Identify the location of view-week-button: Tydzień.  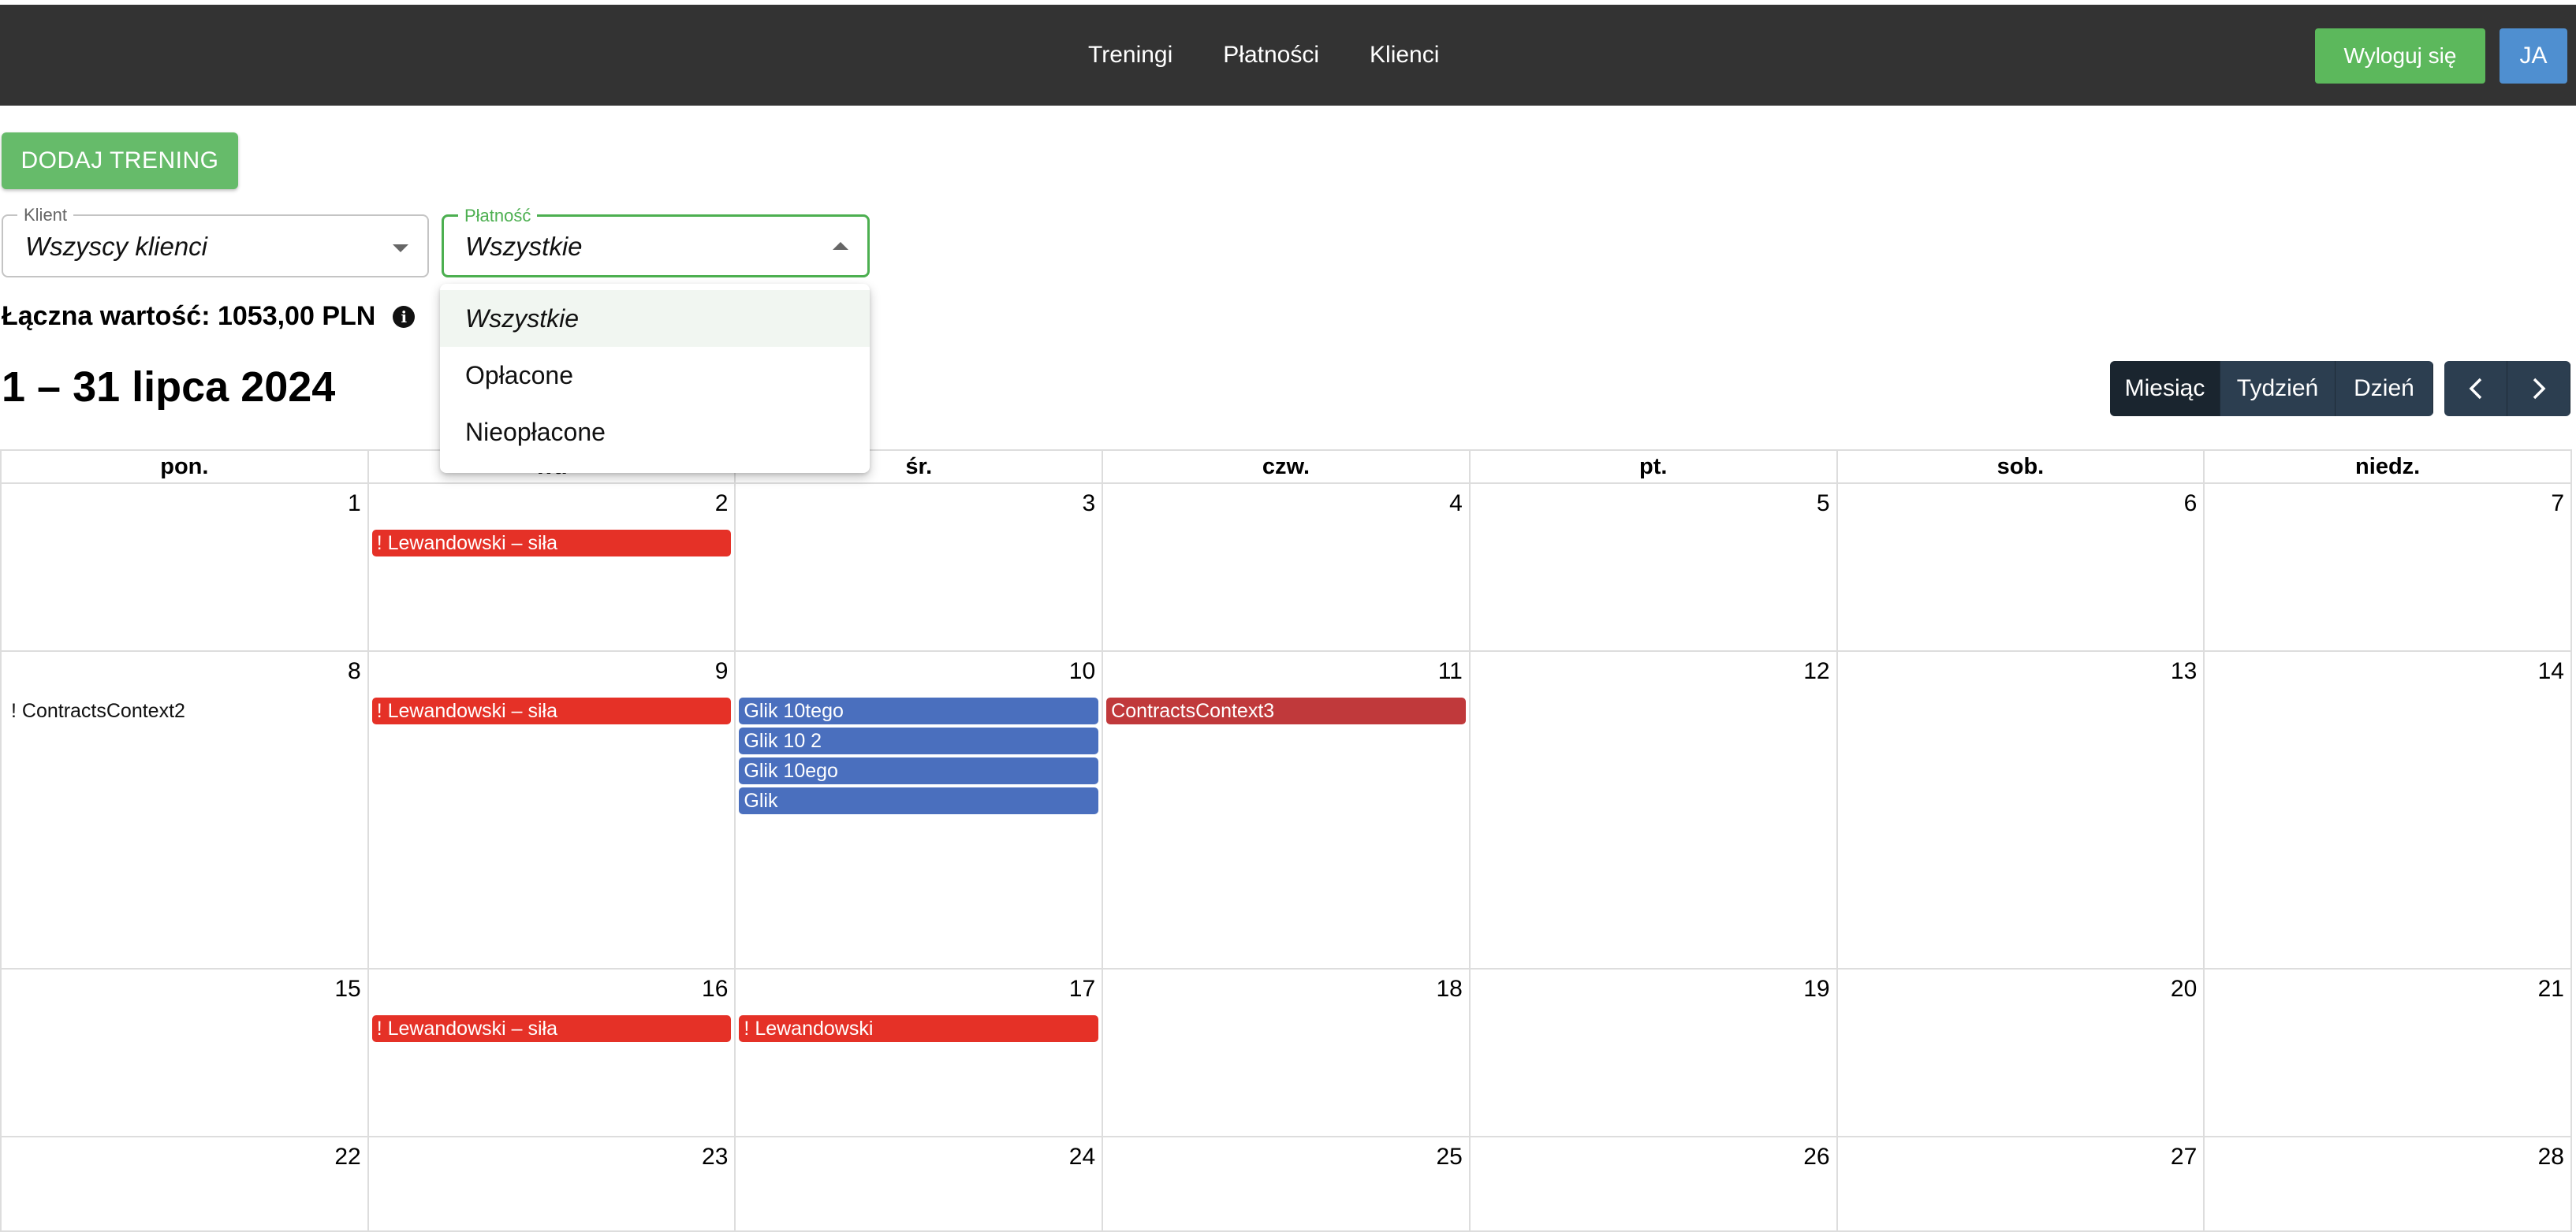
(2278, 388).